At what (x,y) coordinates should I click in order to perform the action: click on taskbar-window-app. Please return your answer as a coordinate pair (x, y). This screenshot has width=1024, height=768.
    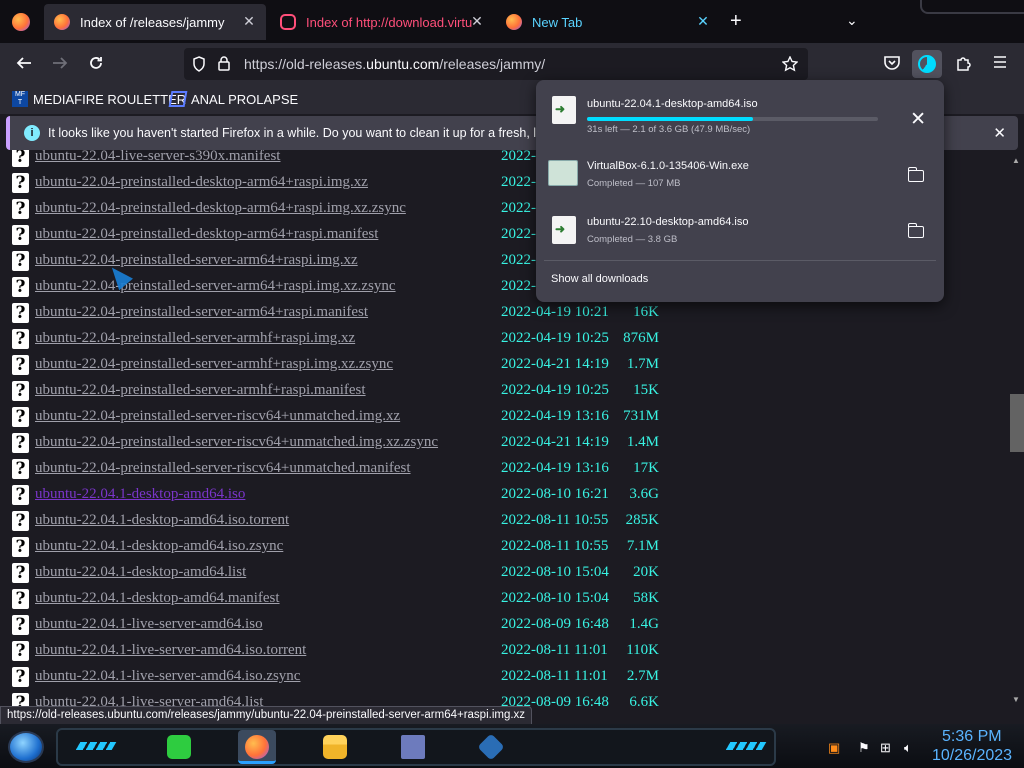
    Looking at the image, I should click on (413, 747).